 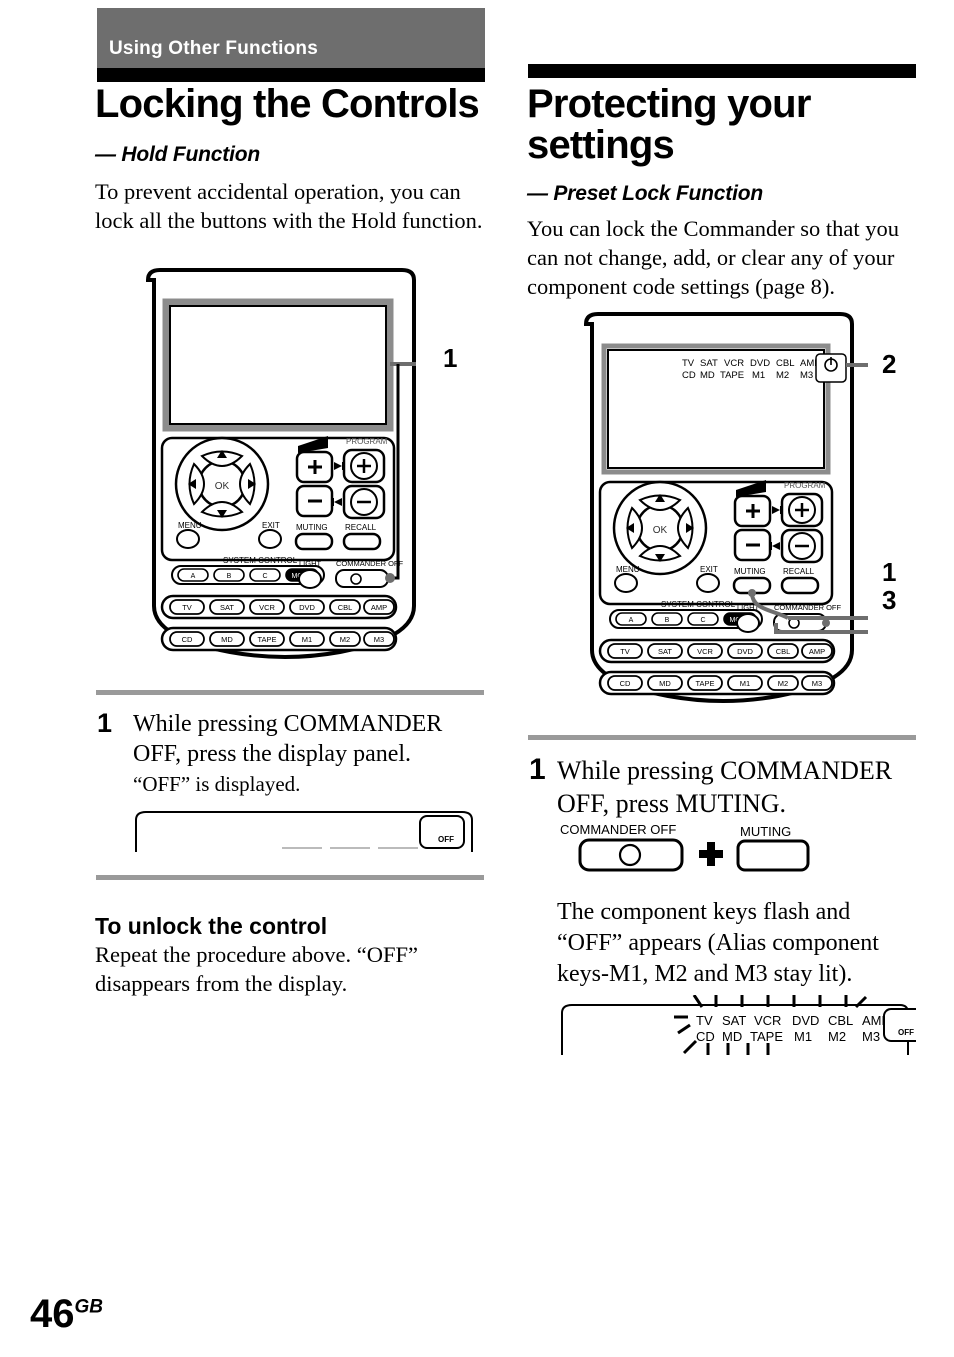 I want to click on callout-right-1: 1, so click(x=889, y=572).